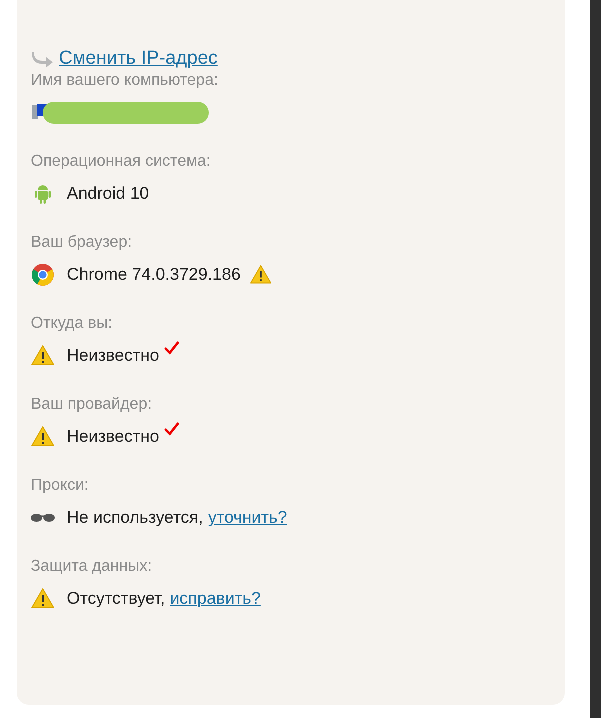 This screenshot has height=718, width=601. What do you see at coordinates (248, 518) in the screenshot?
I see `details-link: уточнить?` at bounding box center [248, 518].